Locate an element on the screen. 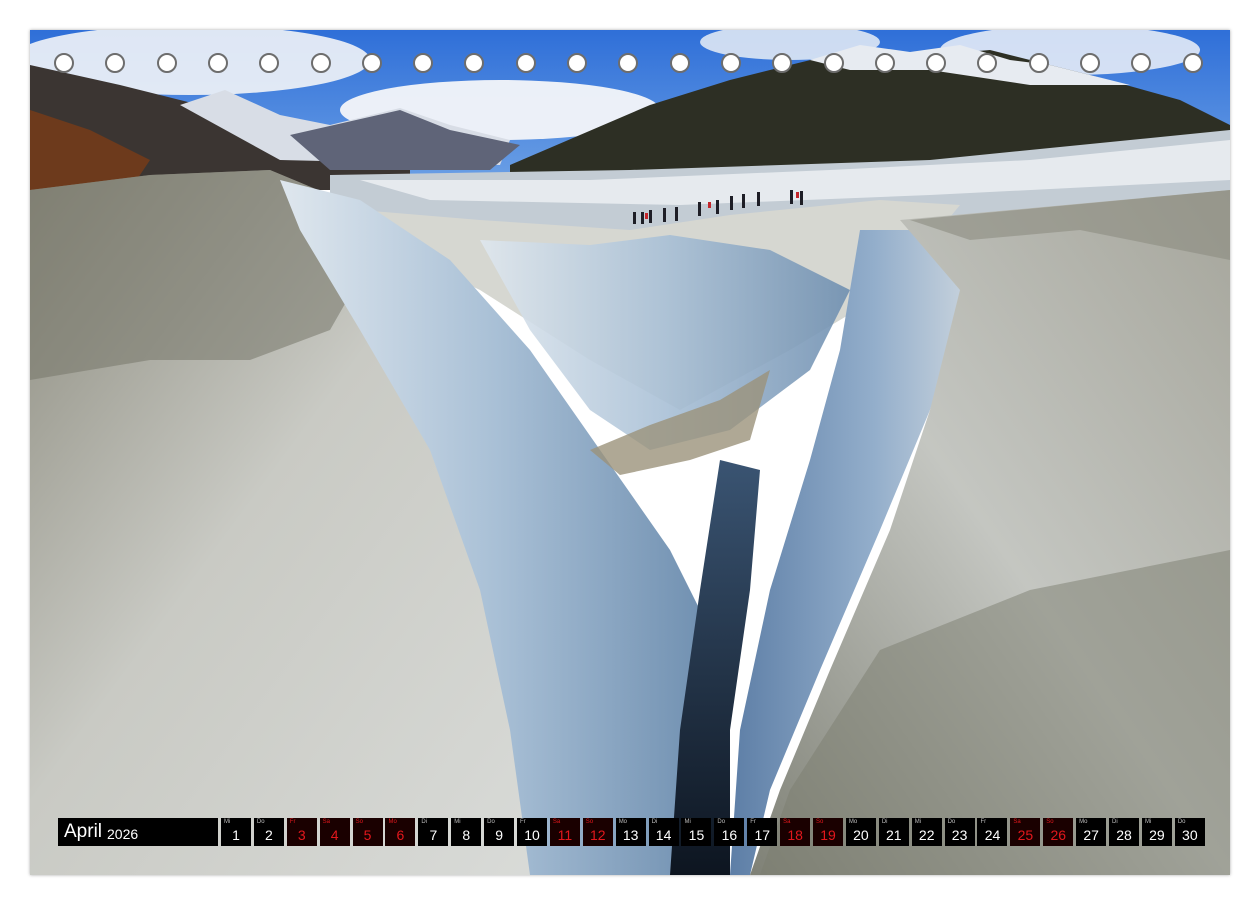 This screenshot has height=905, width=1260. day-number: 2 is located at coordinates (268, 835).